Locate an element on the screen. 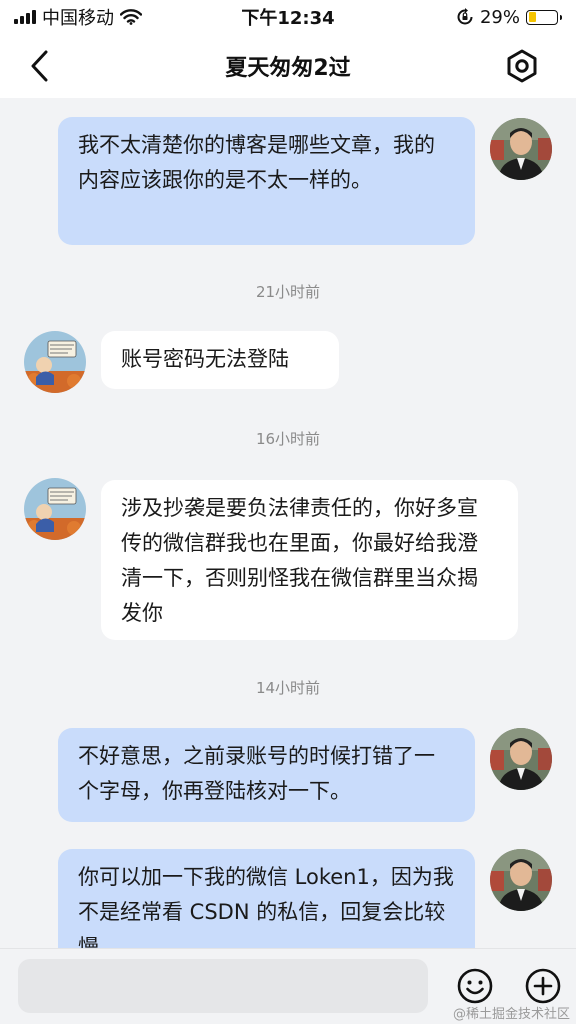 This screenshot has width=576, height=1024. chevron-left-icon is located at coordinates (39, 66).